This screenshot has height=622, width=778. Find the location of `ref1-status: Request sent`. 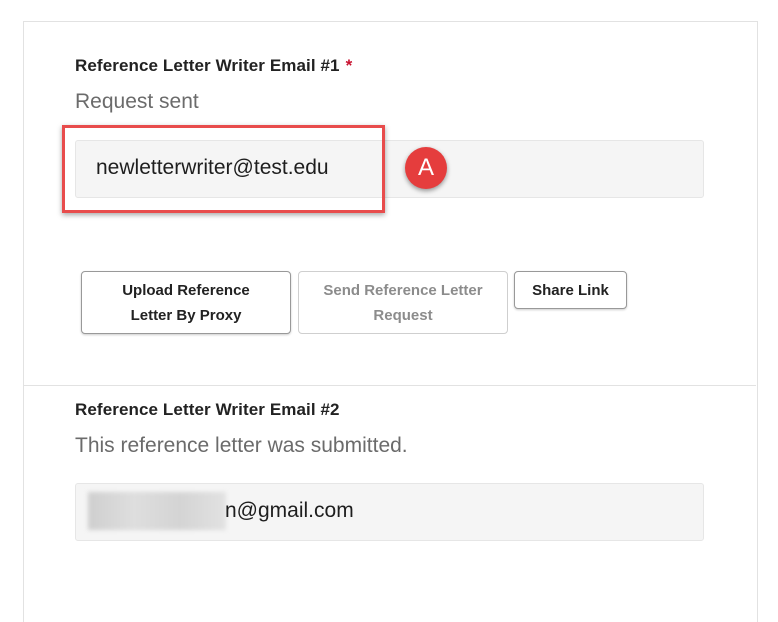

ref1-status: Request sent is located at coordinates (137, 101).